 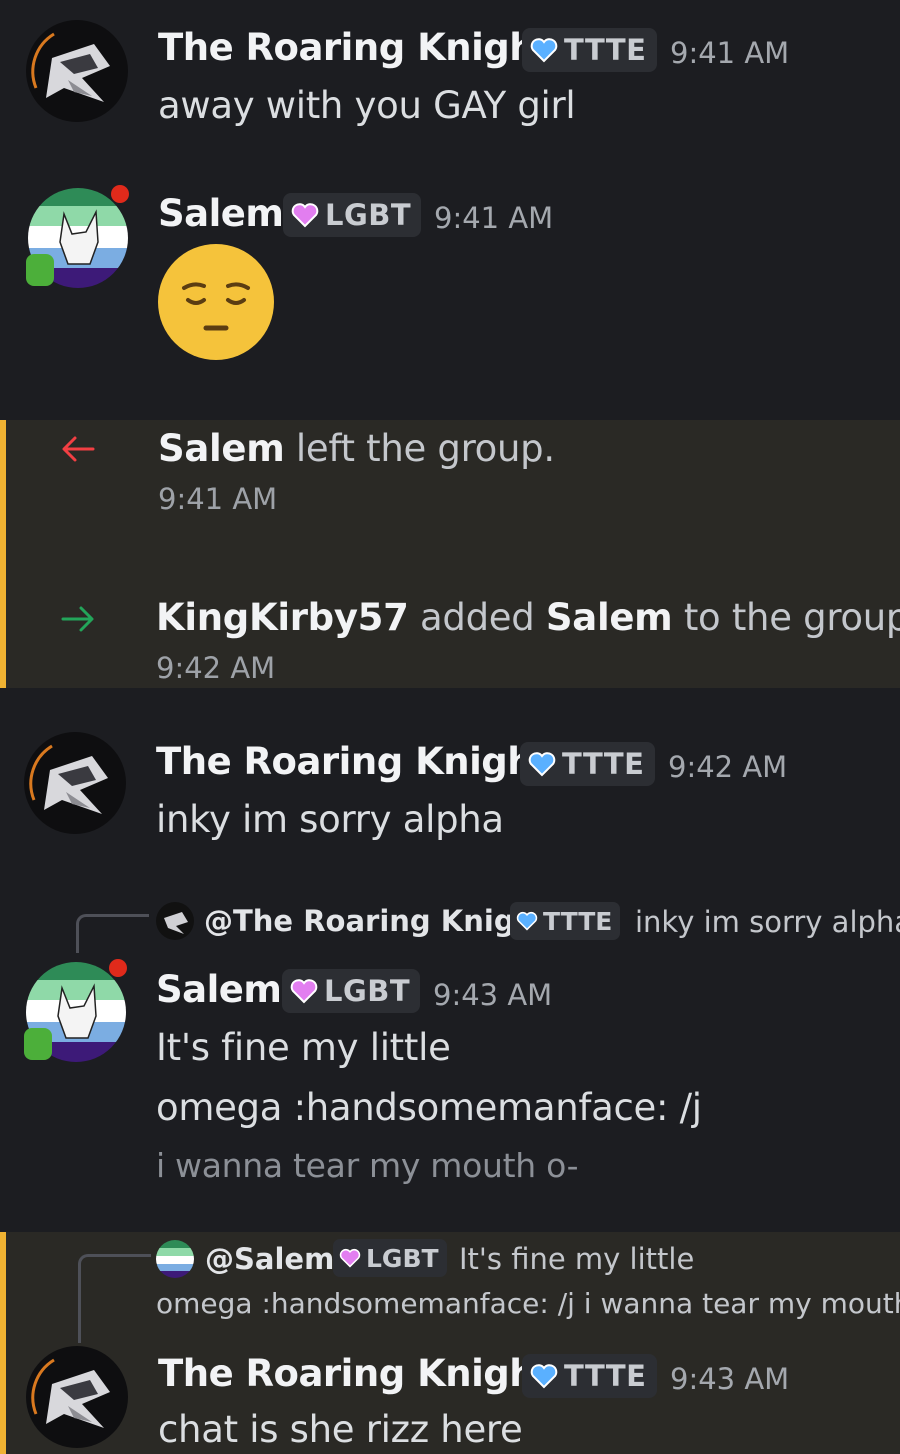 I want to click on message-text: omega :handsomemanface: /j, so click(x=429, y=1107).